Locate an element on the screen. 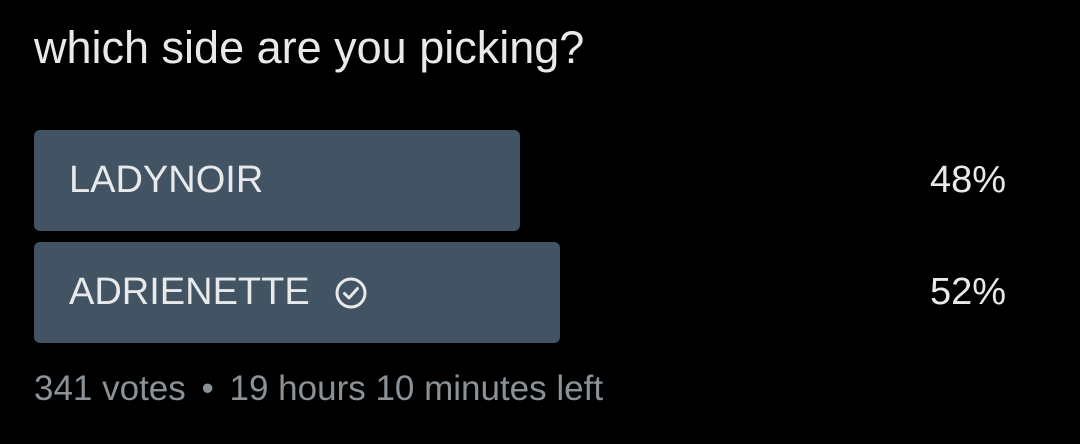  poll-option-label: LADYNOIR is located at coordinates (166, 180).